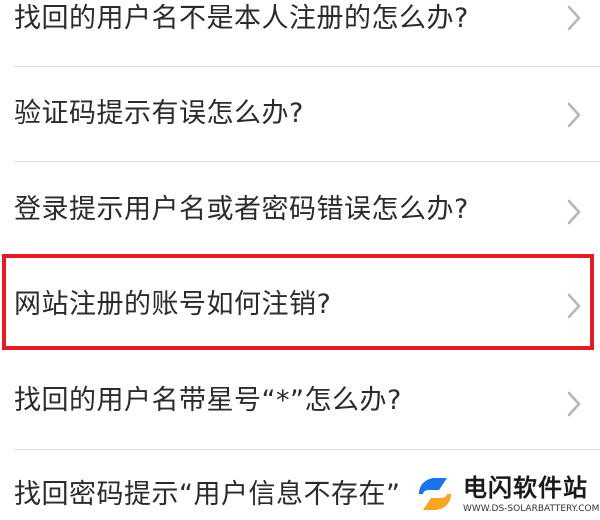 The height and width of the screenshot is (520, 600). Describe the element at coordinates (208, 400) in the screenshot. I see `faq-item-label: 找回的用户名带星号“*”怎么办?` at that location.